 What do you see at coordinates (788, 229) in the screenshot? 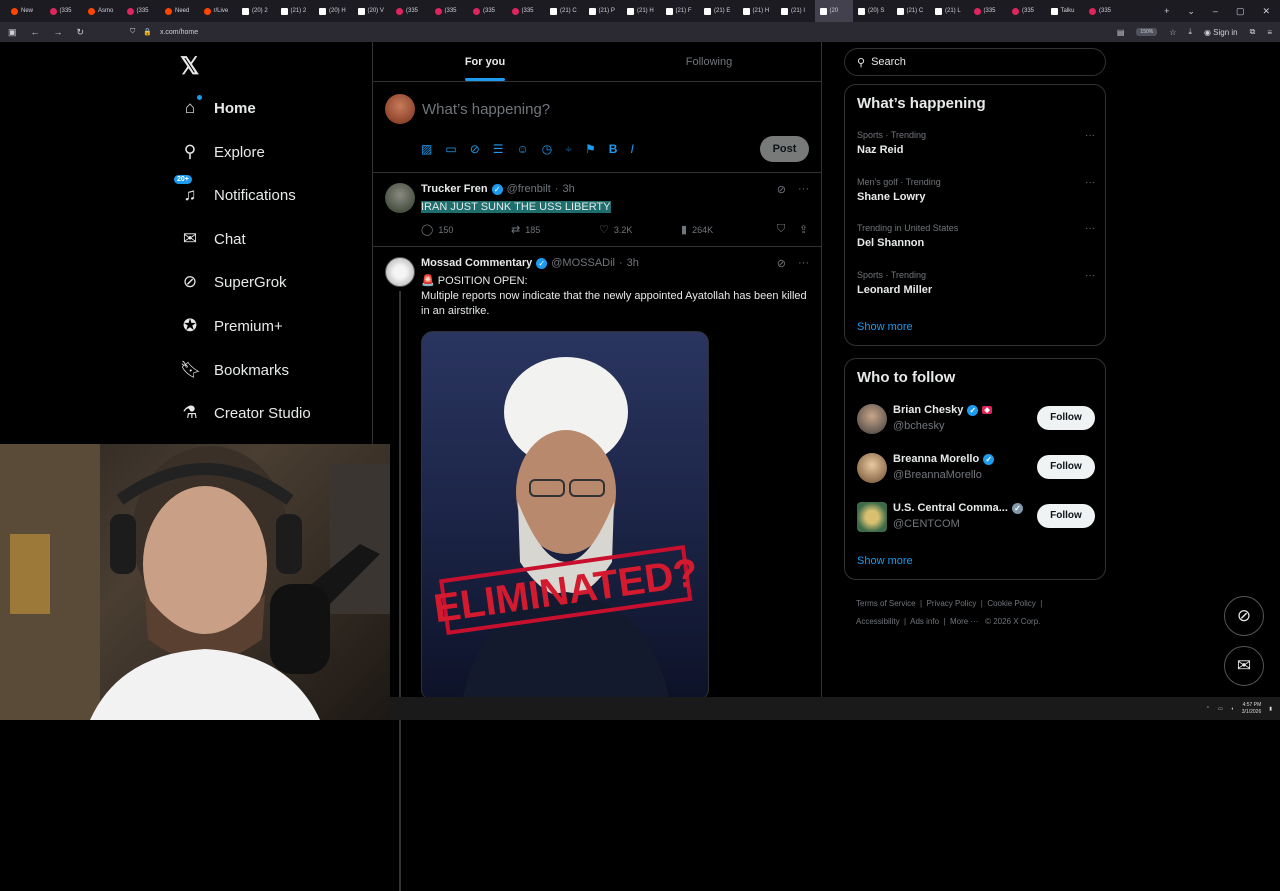
I see `bookmark-button: ⛉` at bounding box center [788, 229].